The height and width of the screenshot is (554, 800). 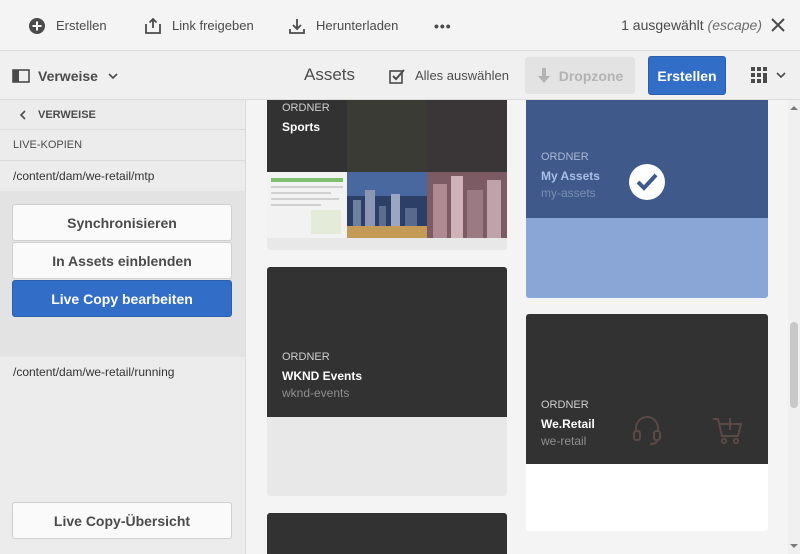 What do you see at coordinates (316, 393) in the screenshot?
I see `card-subtitle: wknd-events` at bounding box center [316, 393].